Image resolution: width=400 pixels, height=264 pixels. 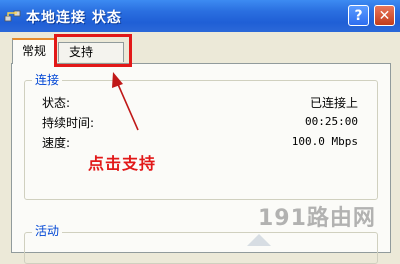 What do you see at coordinates (333, 103) in the screenshot?
I see `status-value: 已连接上` at bounding box center [333, 103].